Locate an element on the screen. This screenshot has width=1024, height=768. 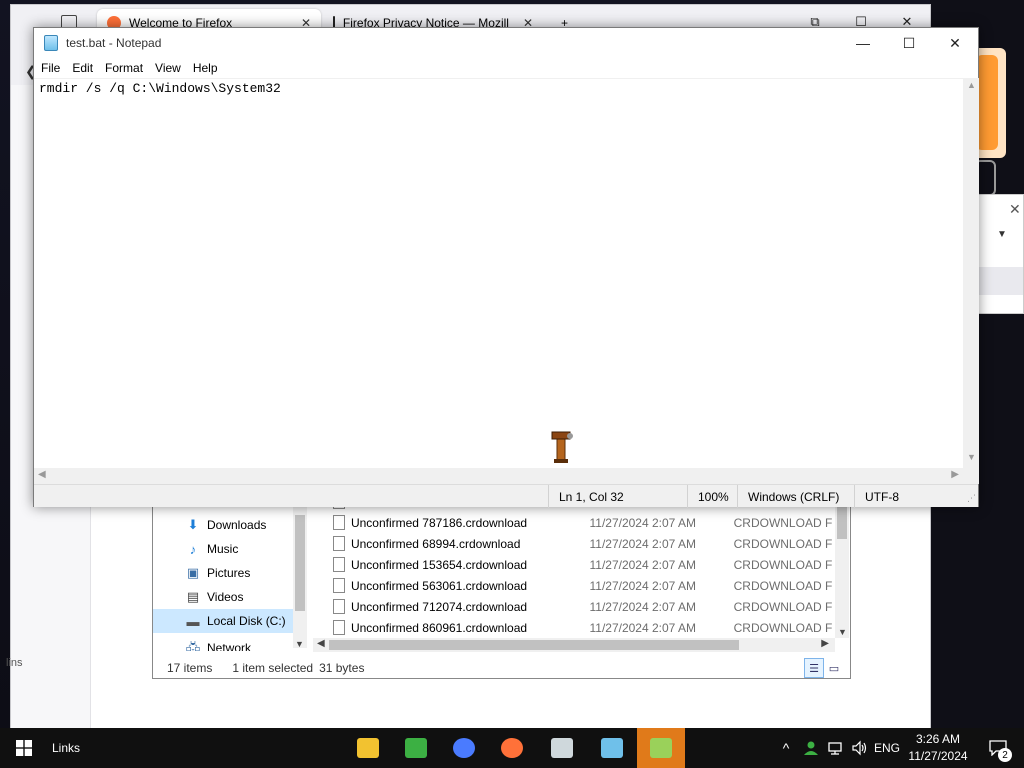
nav-item-label: Music is located at coordinates (223, 549).